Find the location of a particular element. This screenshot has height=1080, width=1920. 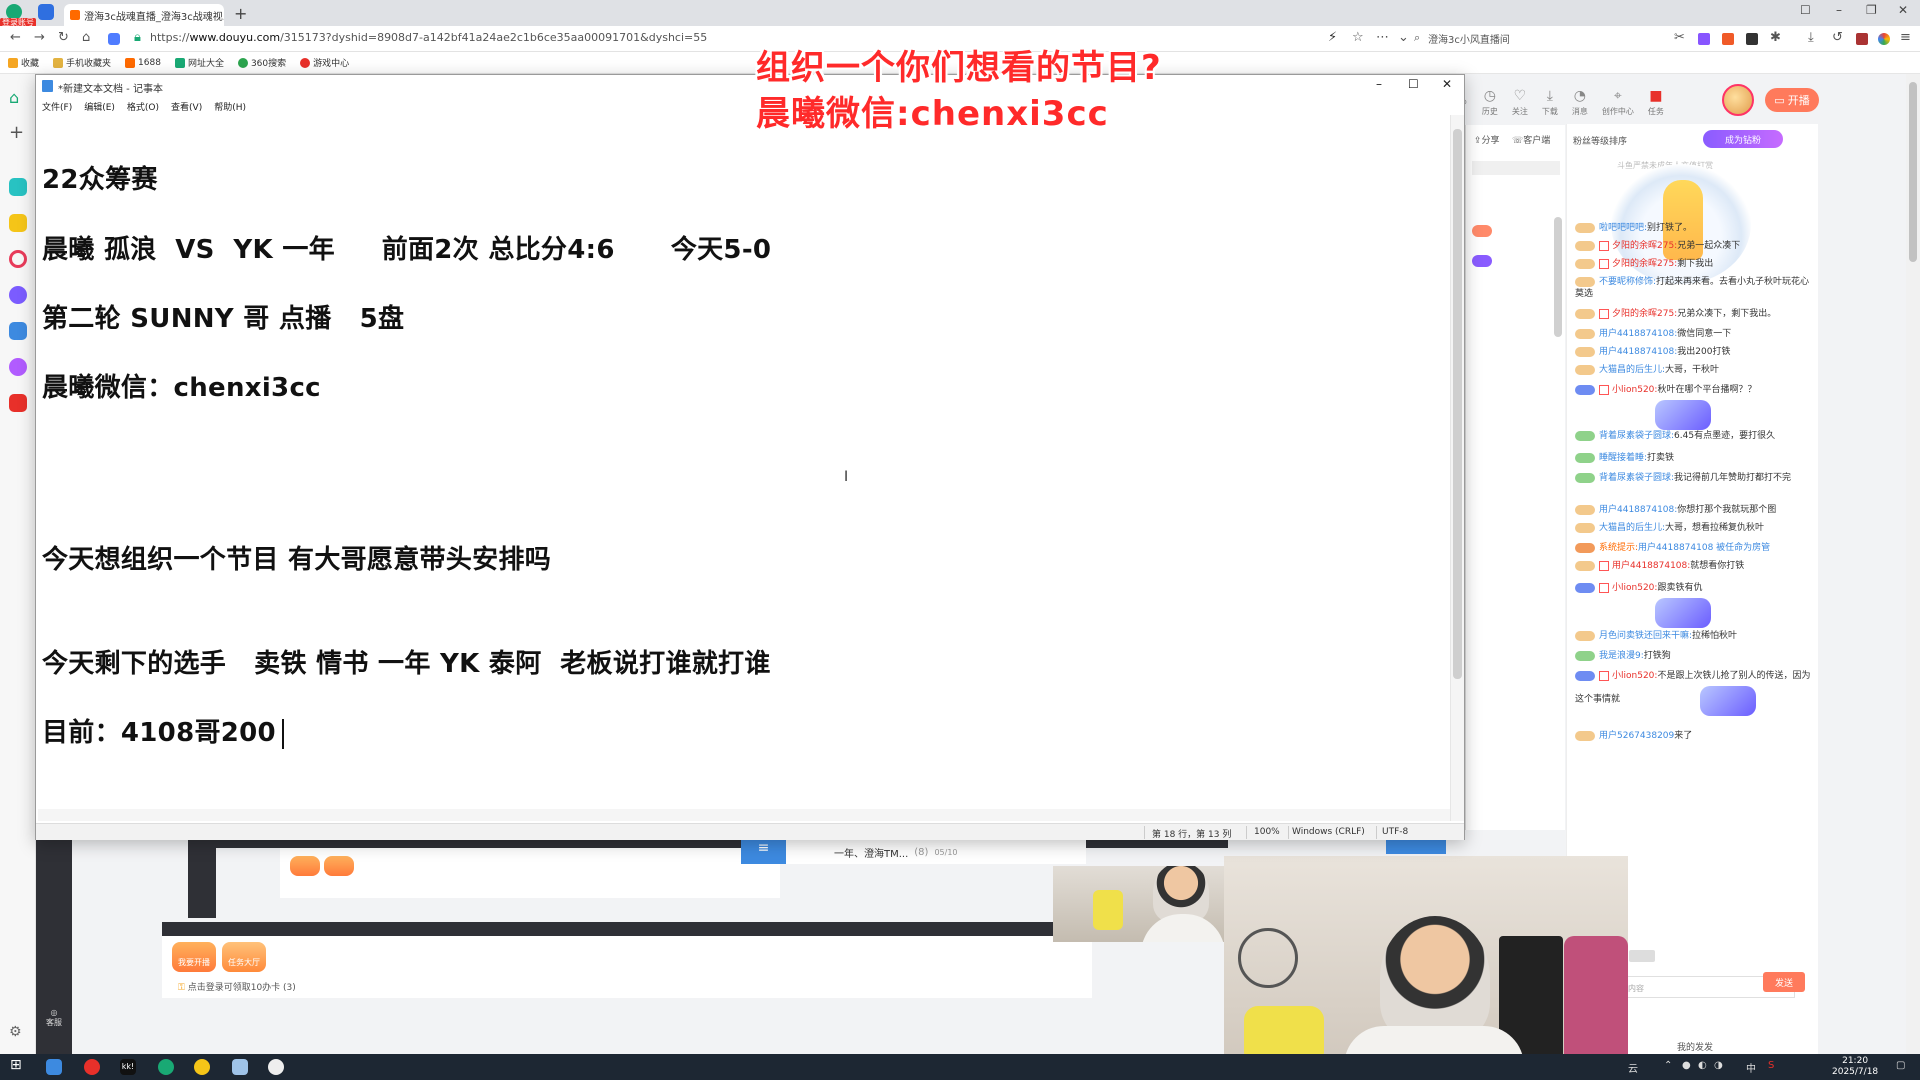

nav-follow: ♡ 关注 is located at coordinates (1520, 102).